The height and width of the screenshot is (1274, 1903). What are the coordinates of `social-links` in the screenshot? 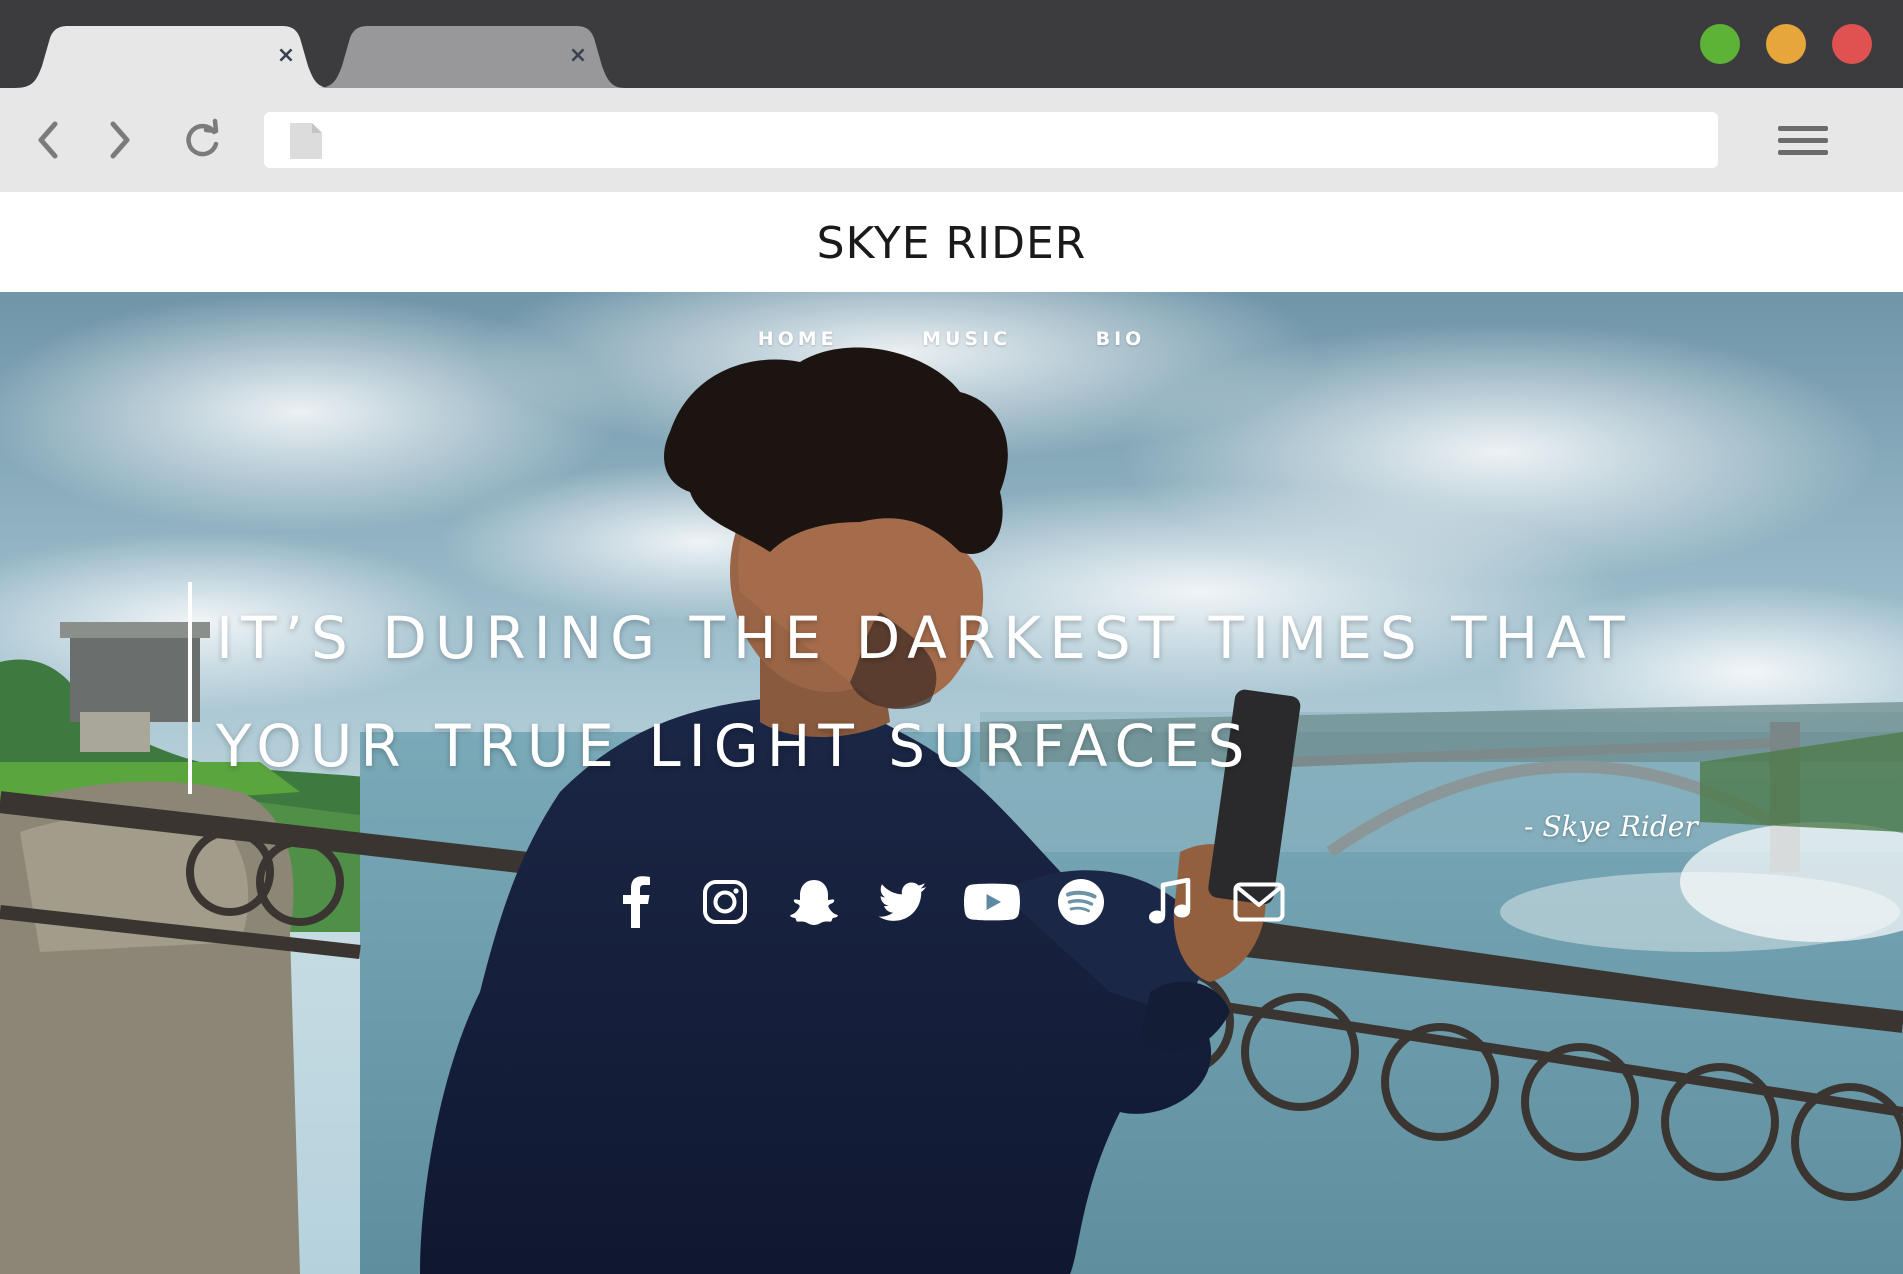 It's located at (962, 902).